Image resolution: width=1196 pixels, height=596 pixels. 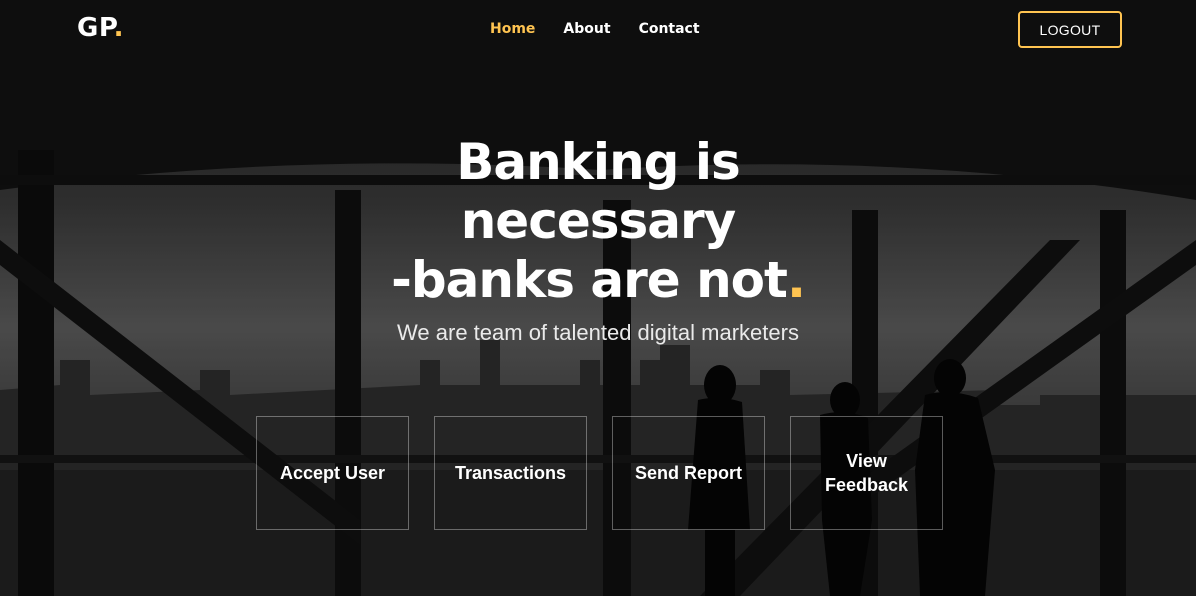 What do you see at coordinates (95, 28) in the screenshot?
I see `brand-name: GP` at bounding box center [95, 28].